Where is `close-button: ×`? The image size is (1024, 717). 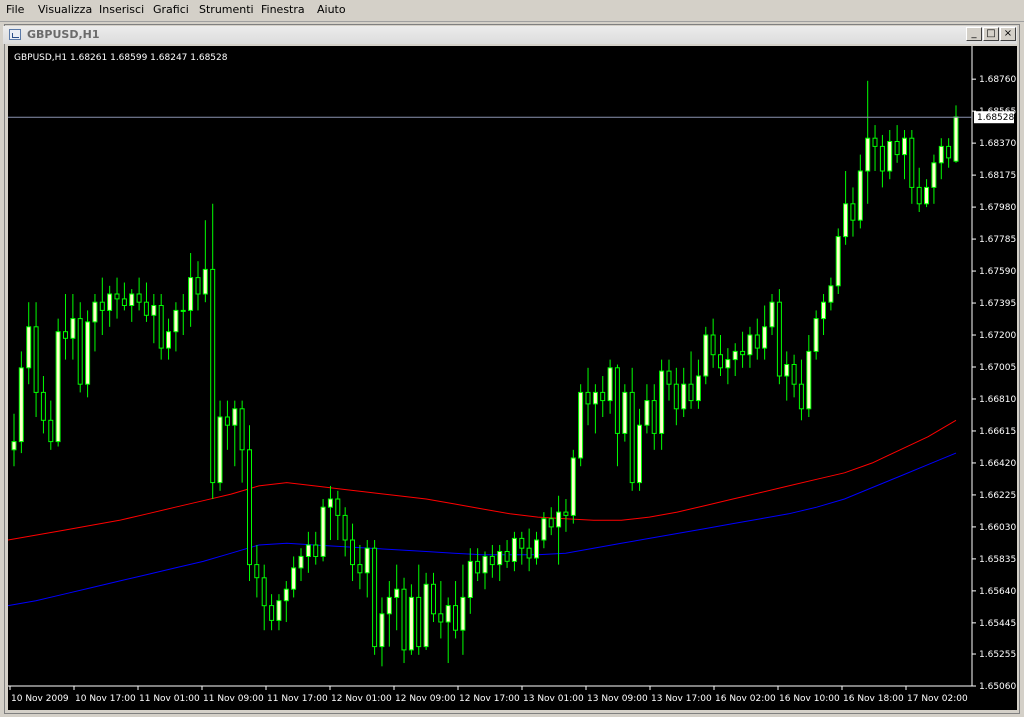 close-button: × is located at coordinates (1008, 34).